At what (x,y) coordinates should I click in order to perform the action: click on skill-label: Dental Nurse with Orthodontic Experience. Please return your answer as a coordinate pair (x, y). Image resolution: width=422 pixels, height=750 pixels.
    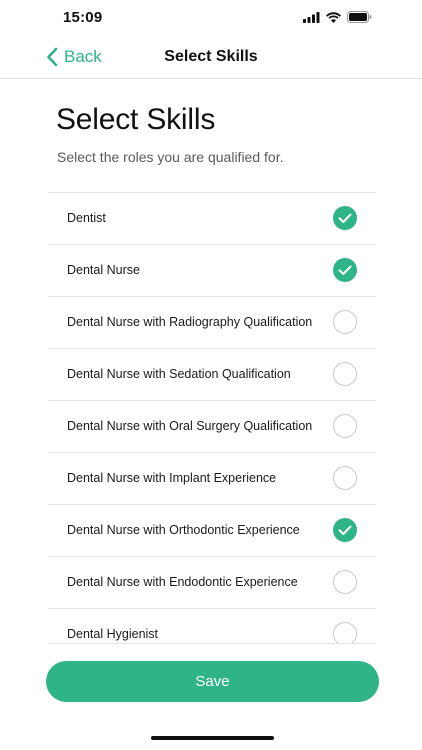
    Looking at the image, I should click on (183, 530).